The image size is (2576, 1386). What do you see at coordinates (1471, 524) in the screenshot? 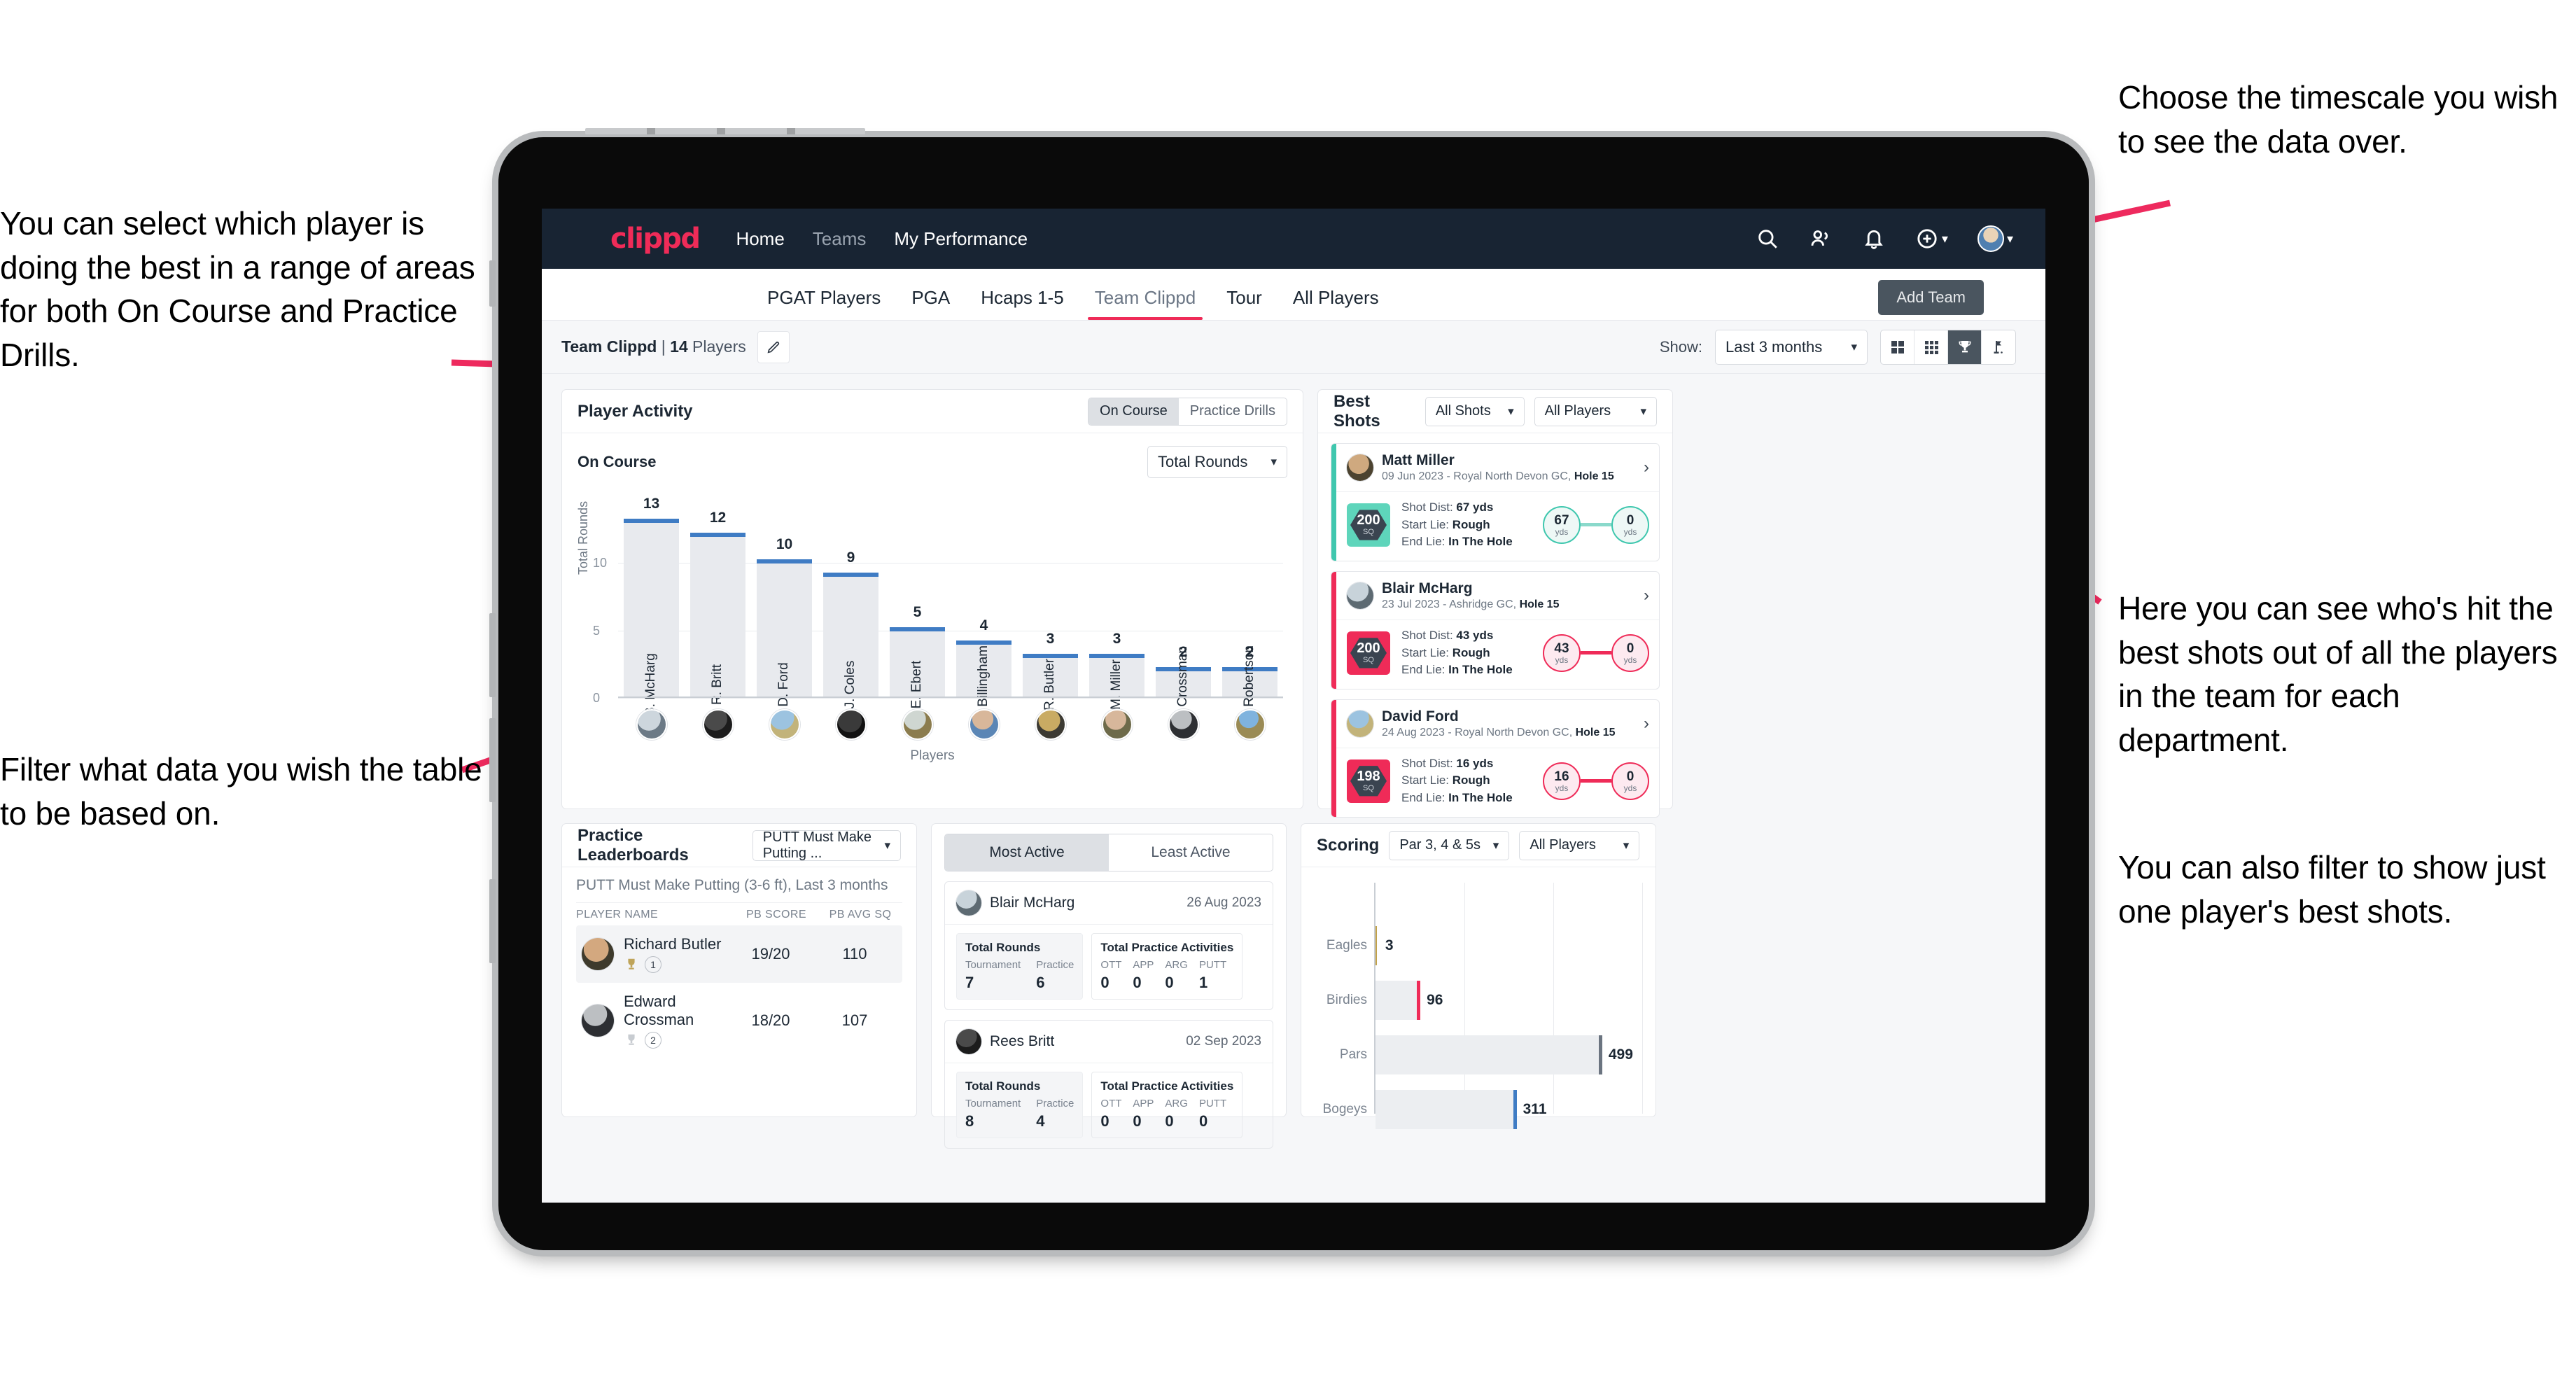
I see `start-lie-value: Rough` at bounding box center [1471, 524].